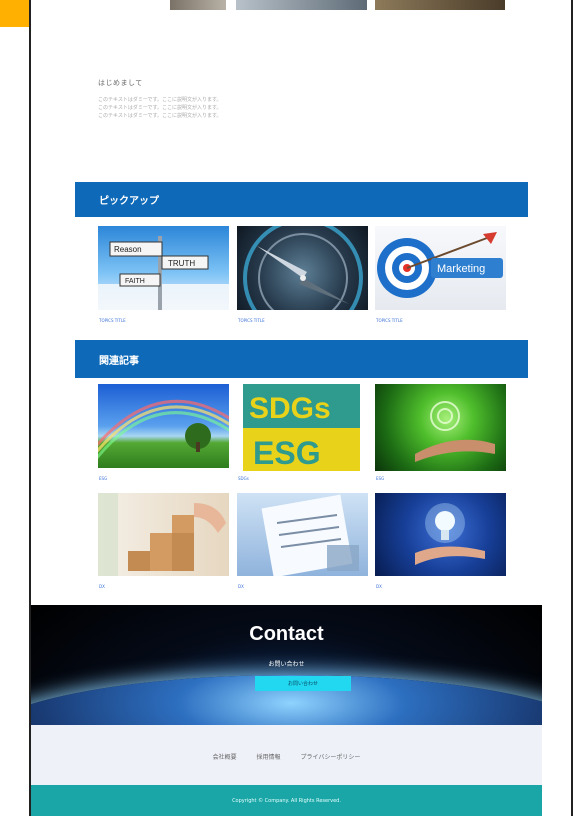  I want to click on marketing-label: Marketing, so click(461, 269).